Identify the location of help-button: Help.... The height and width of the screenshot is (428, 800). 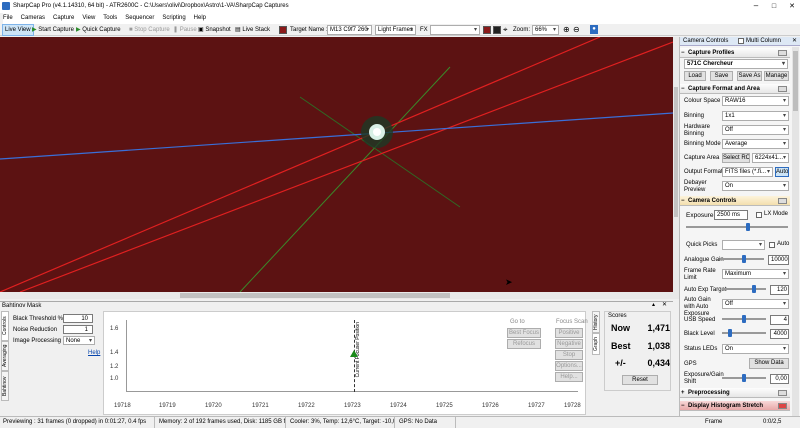
(569, 377).